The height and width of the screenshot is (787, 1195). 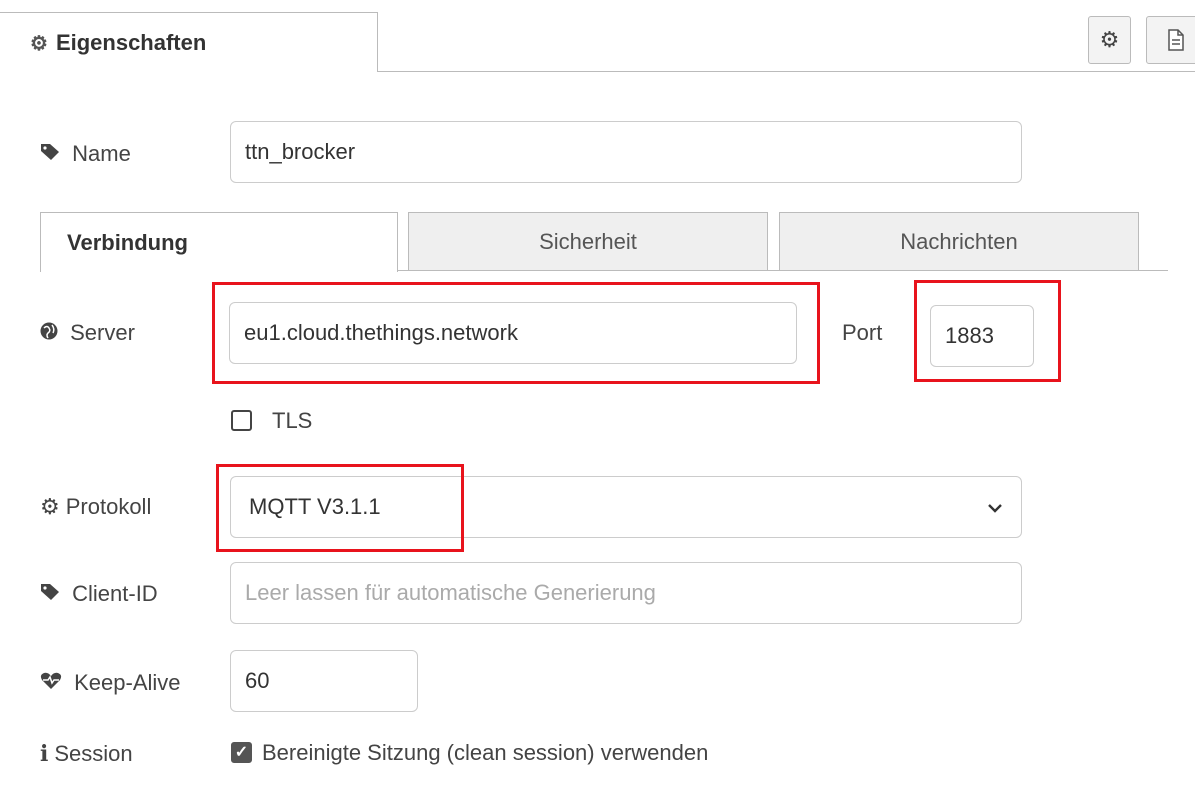 I want to click on session-label: i Session, so click(x=86, y=754).